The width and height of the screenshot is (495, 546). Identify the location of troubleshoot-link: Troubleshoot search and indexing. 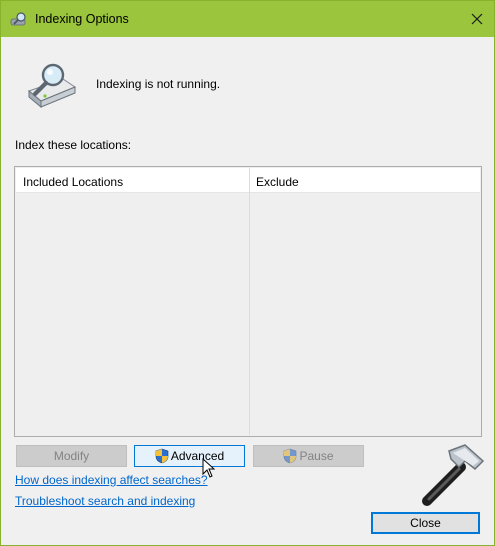
(105, 501).